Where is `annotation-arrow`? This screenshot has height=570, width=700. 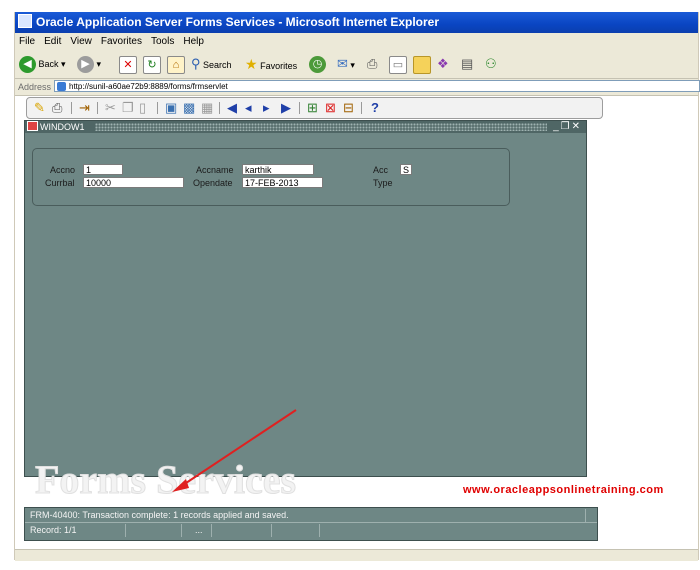 annotation-arrow is located at coordinates (234, 450).